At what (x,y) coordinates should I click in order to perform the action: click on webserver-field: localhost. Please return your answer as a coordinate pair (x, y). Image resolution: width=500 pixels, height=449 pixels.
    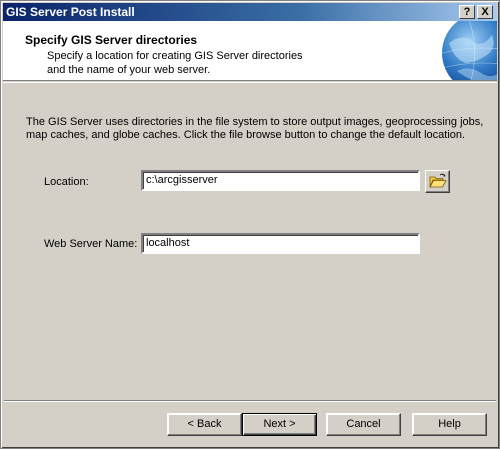
    Looking at the image, I should click on (280, 243).